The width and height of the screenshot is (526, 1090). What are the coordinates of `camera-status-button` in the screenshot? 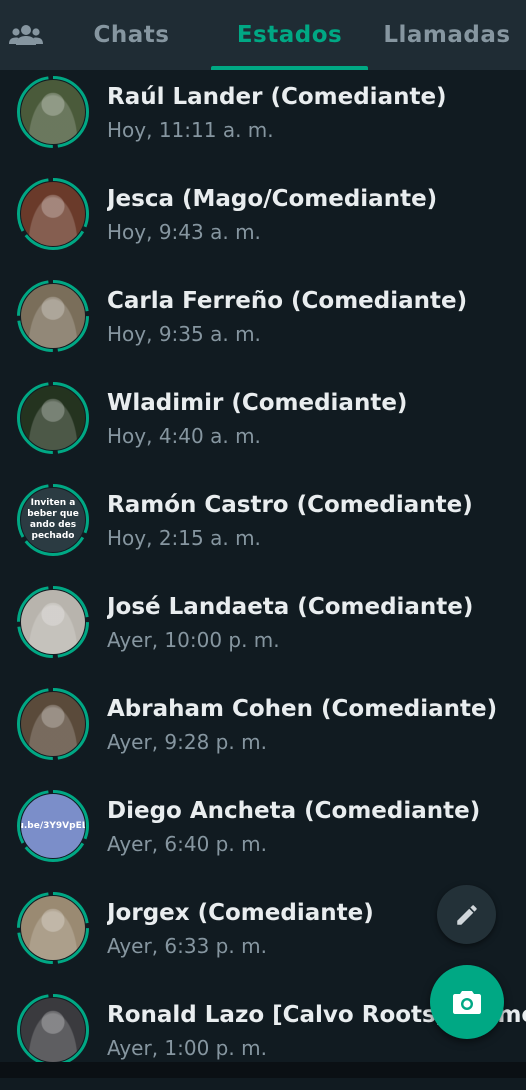 It's located at (467, 1002).